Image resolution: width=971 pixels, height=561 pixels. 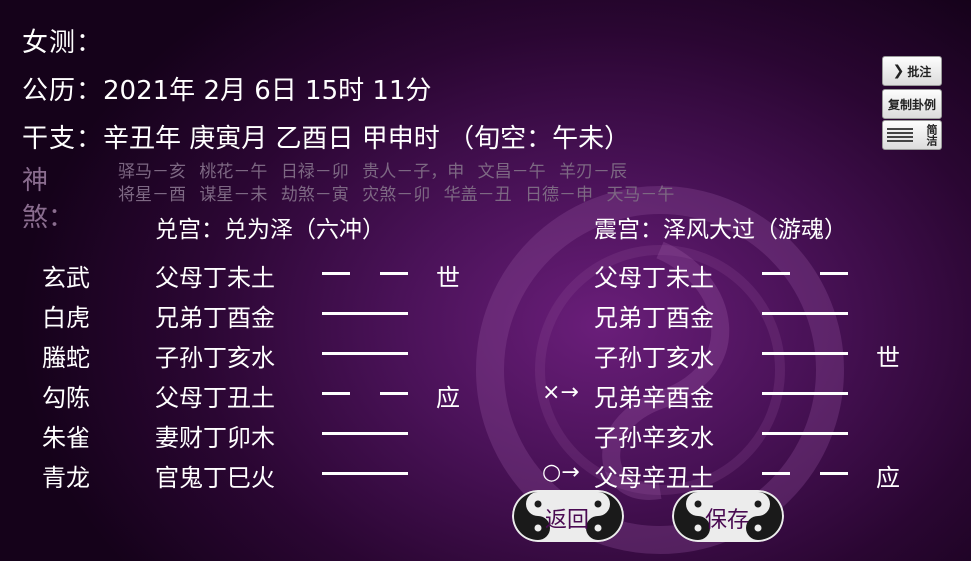 I want to click on annotate-button: ❯ 批注, so click(x=912, y=71).